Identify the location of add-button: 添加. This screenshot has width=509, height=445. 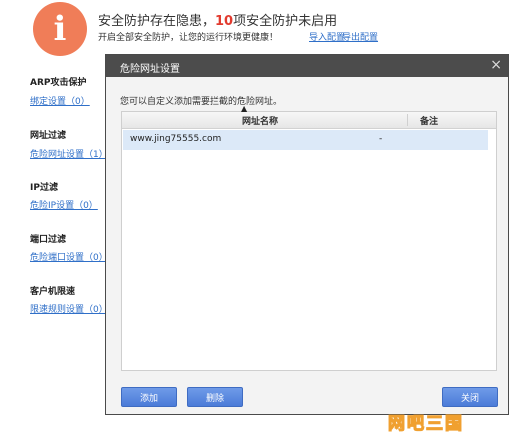
(149, 397).